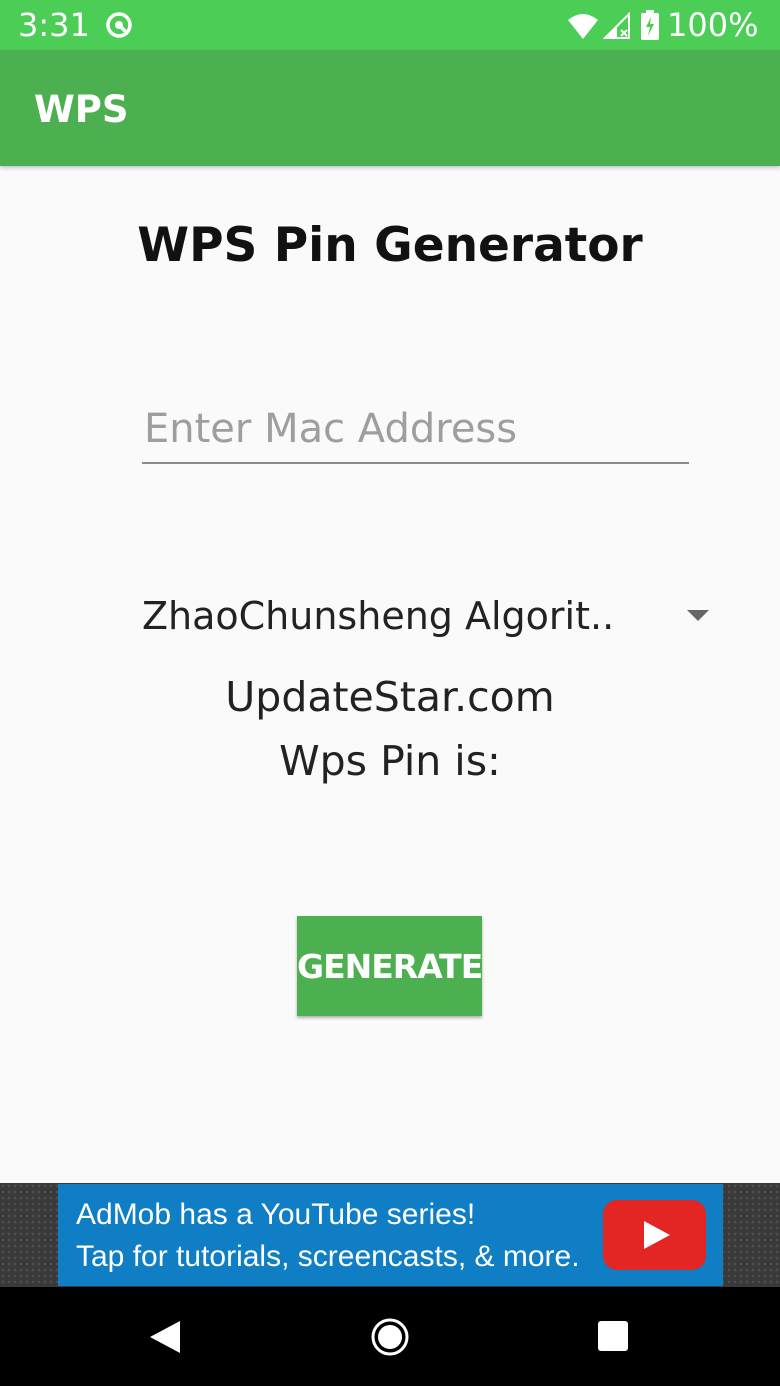  Describe the element at coordinates (390, 697) in the screenshot. I see `site-text: UpdateStar.com` at that location.